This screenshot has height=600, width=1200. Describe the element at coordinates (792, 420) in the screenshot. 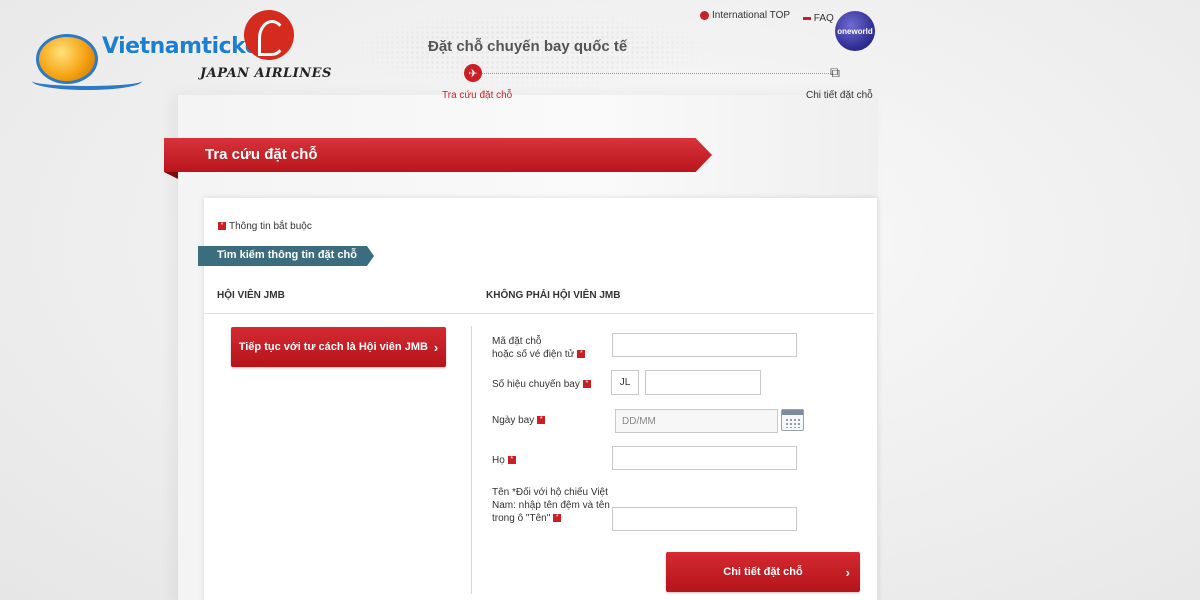

I see `calendar-icon` at that location.